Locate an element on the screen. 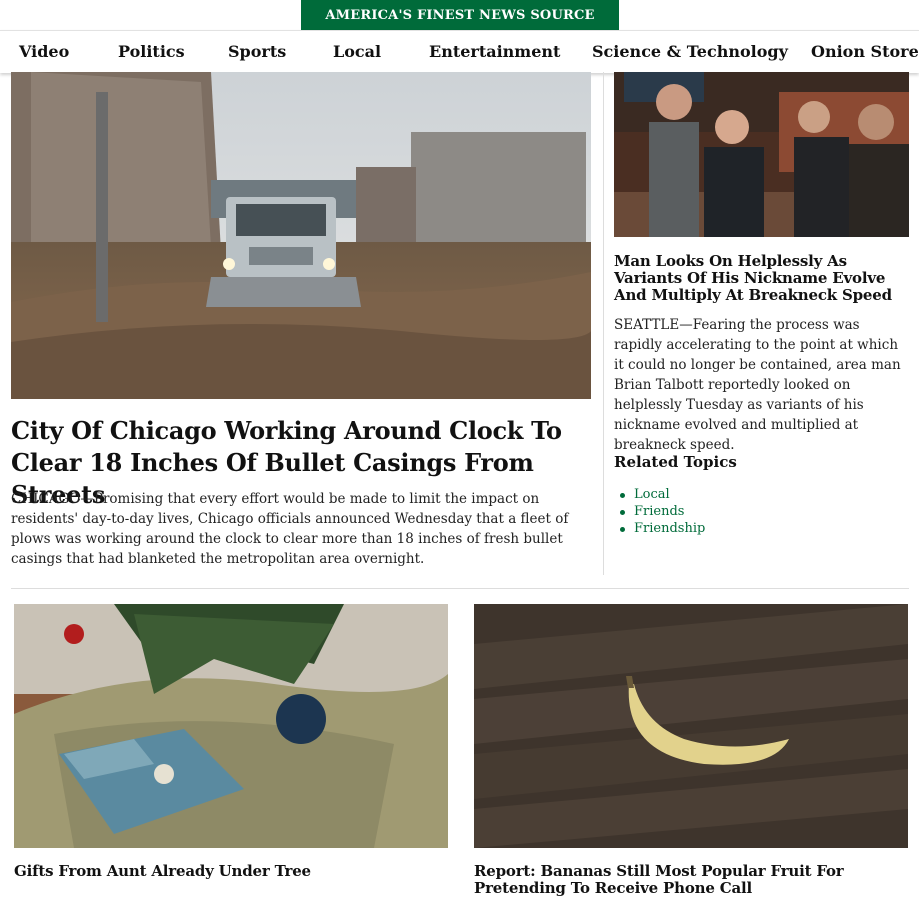 This screenshot has height=897, width=919. related-topics-list: Local Friends Friendship is located at coordinates (662, 511).